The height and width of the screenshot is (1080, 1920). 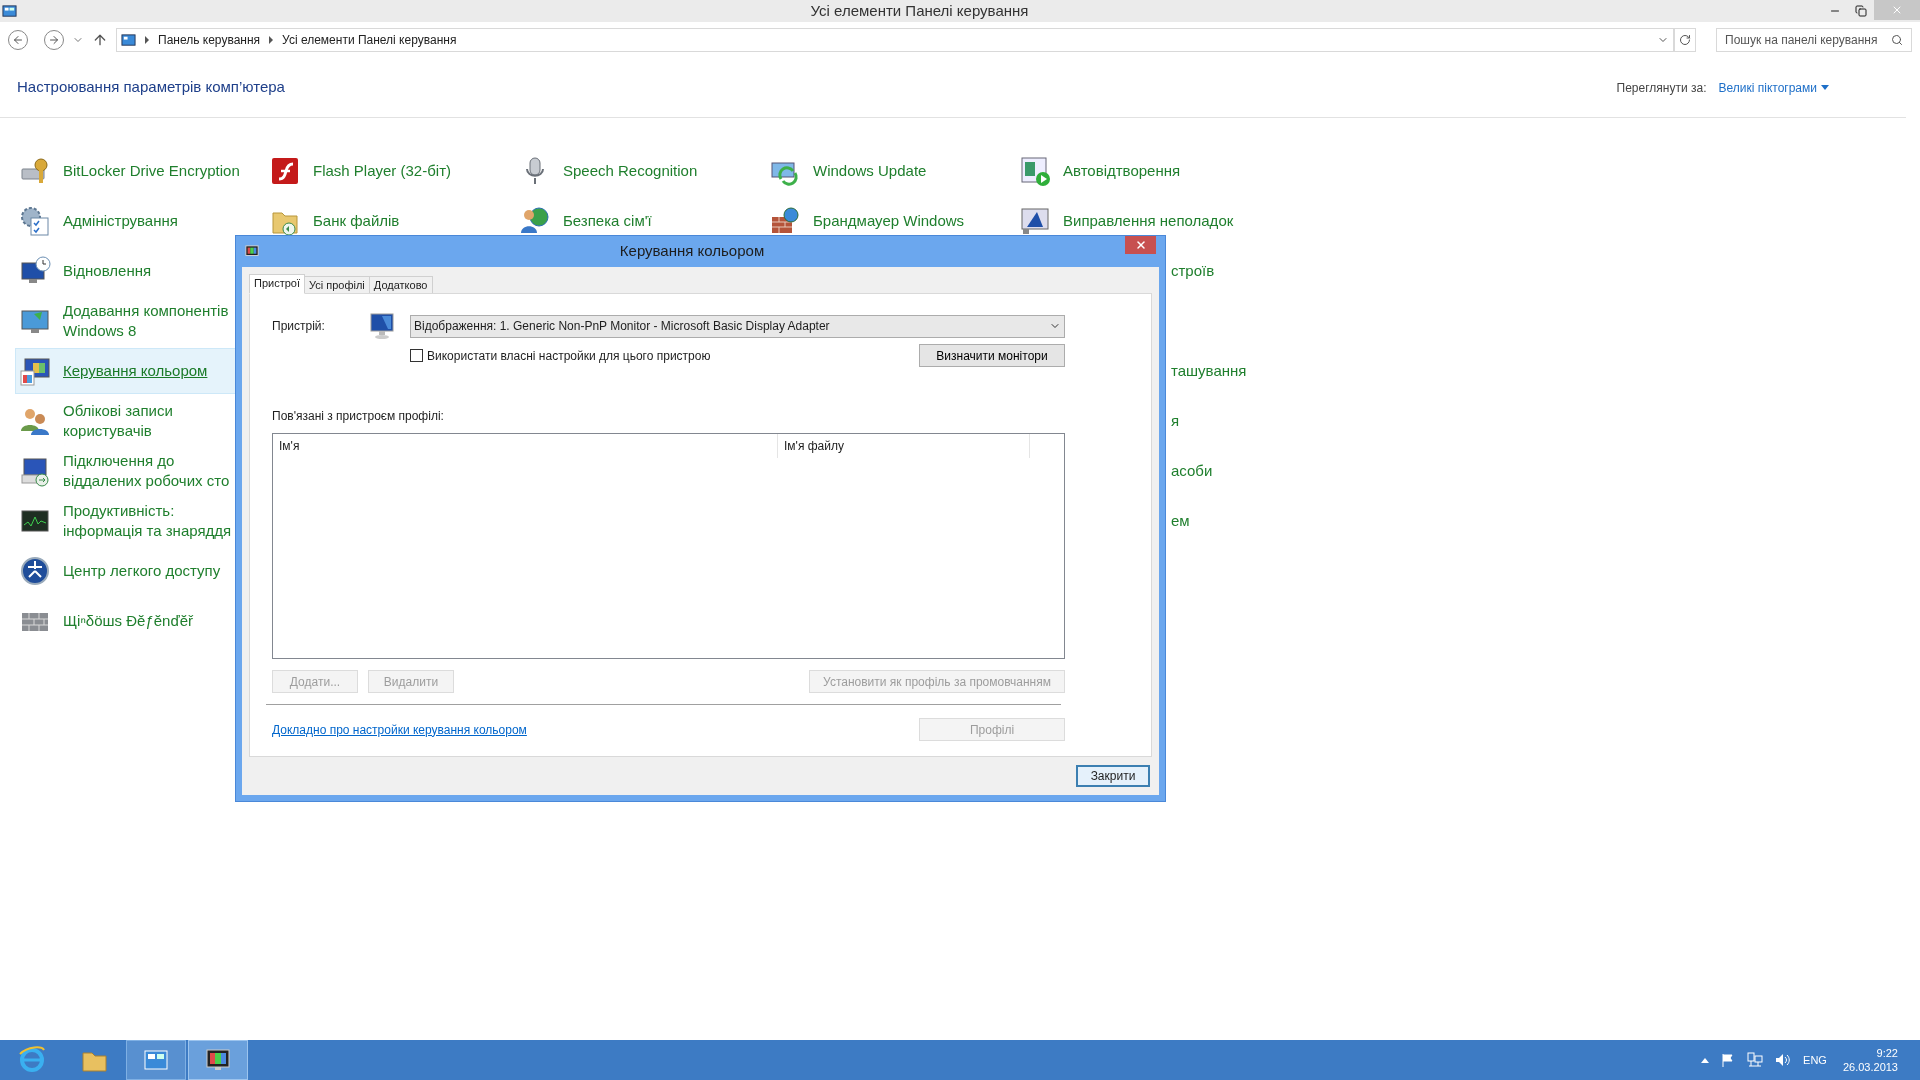 What do you see at coordinates (1783, 1060) in the screenshot?
I see `volume-icon` at bounding box center [1783, 1060].